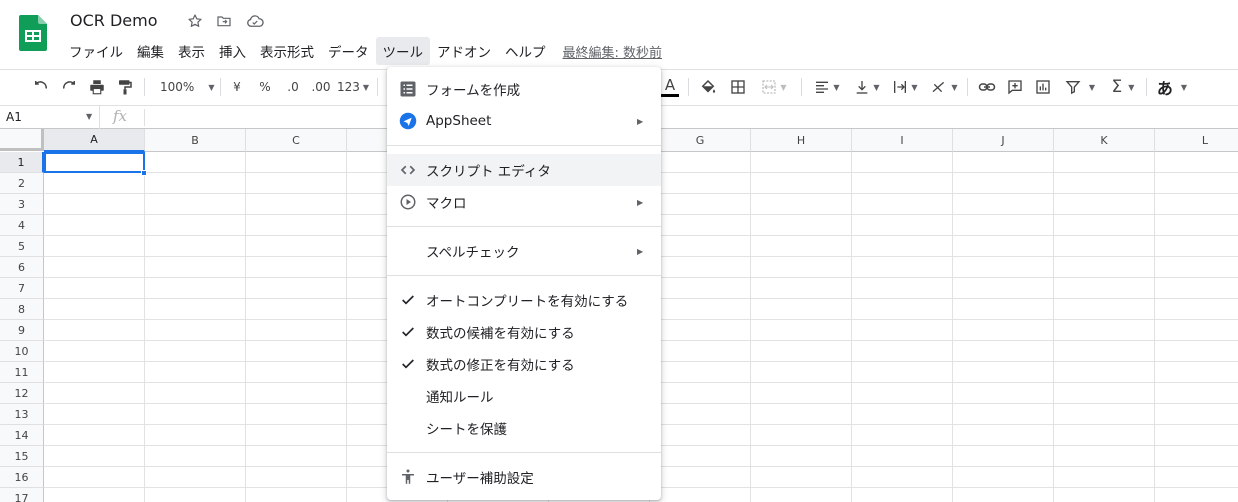 This screenshot has width=1238, height=502. What do you see at coordinates (402, 51) in the screenshot?
I see `menu-tools: ツール` at bounding box center [402, 51].